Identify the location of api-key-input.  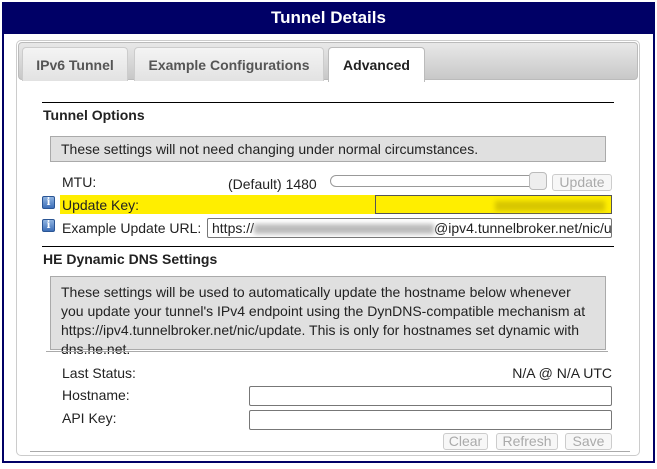
(430, 420).